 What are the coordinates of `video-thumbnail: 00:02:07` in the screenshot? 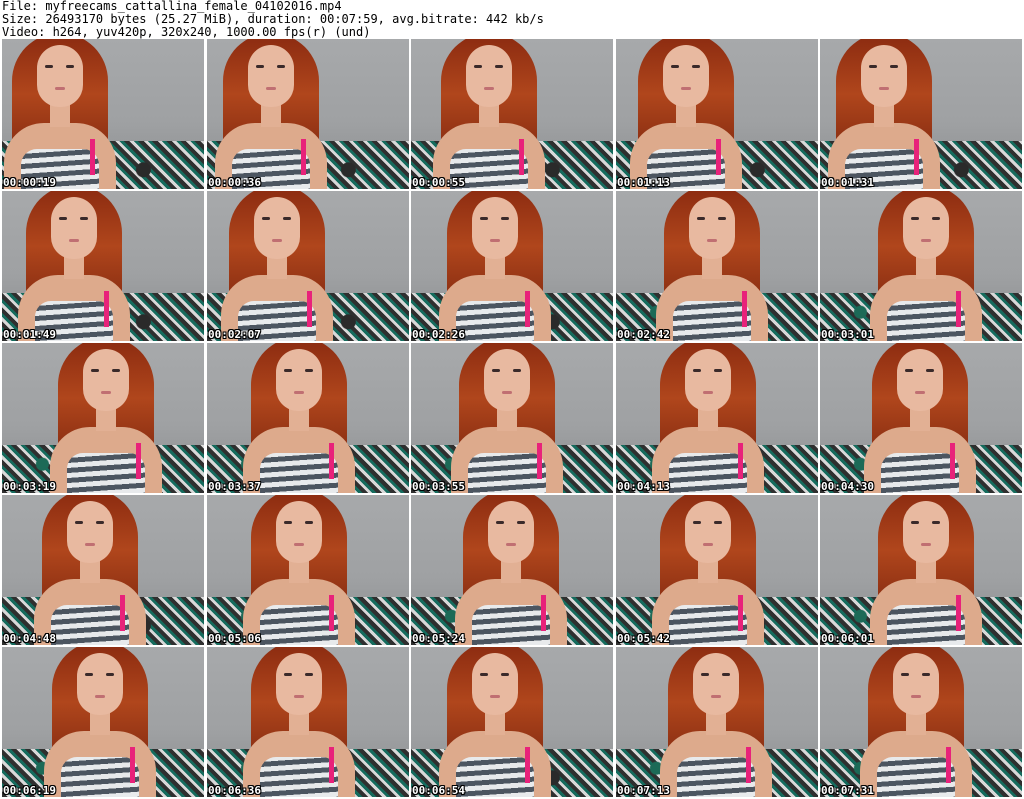 It's located at (308, 266).